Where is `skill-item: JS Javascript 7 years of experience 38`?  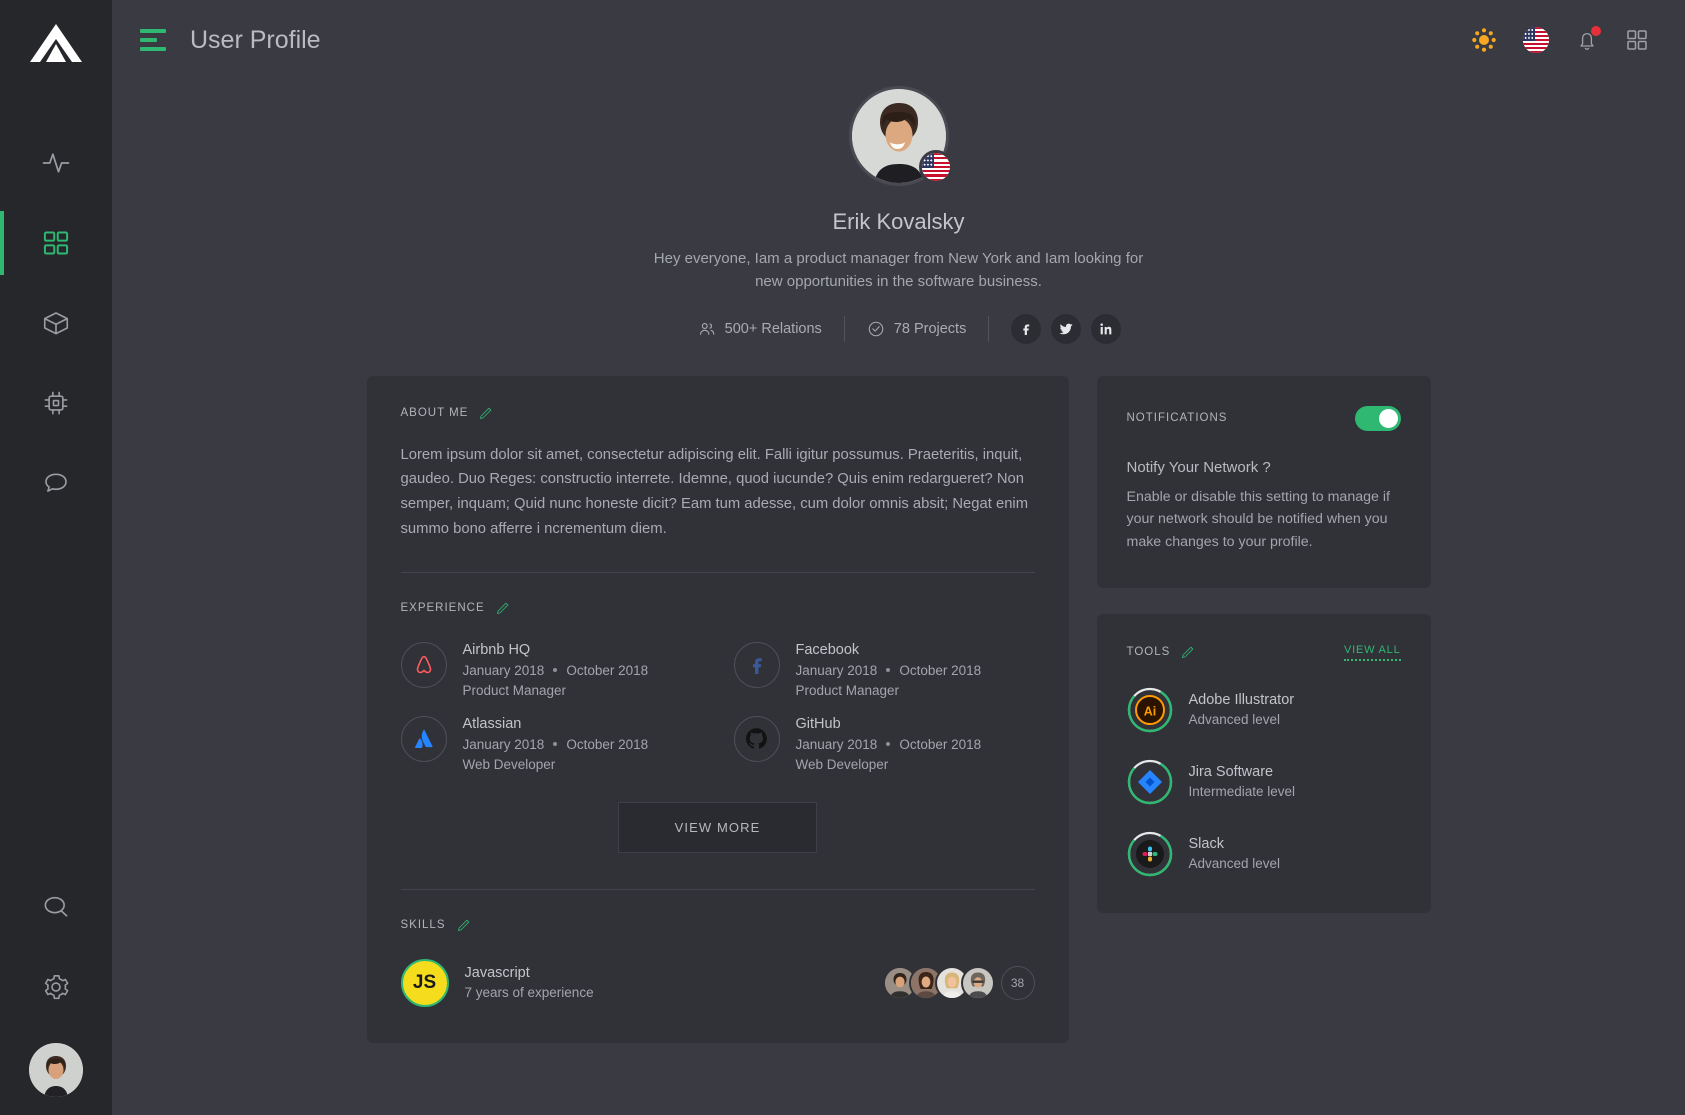 skill-item: JS Javascript 7 years of experience 38 is located at coordinates (717, 982).